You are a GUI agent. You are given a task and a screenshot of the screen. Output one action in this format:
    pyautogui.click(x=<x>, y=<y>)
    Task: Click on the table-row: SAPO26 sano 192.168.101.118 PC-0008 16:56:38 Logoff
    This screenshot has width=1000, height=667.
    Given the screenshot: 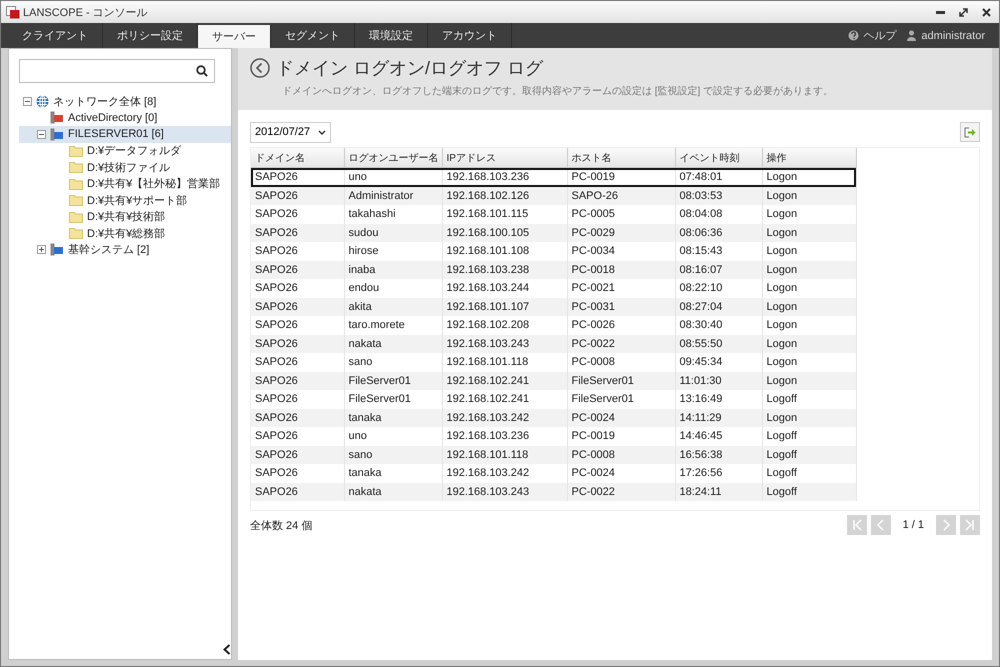 What is the action you would take?
    pyautogui.click(x=553, y=455)
    